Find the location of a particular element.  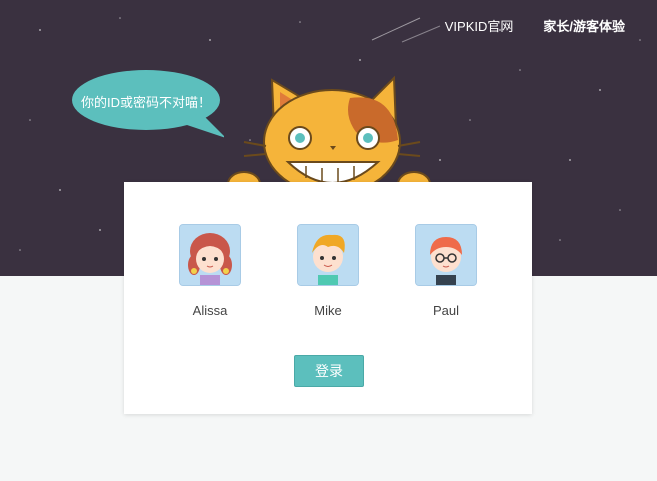

user-option-mike: Mike is located at coordinates (328, 271).